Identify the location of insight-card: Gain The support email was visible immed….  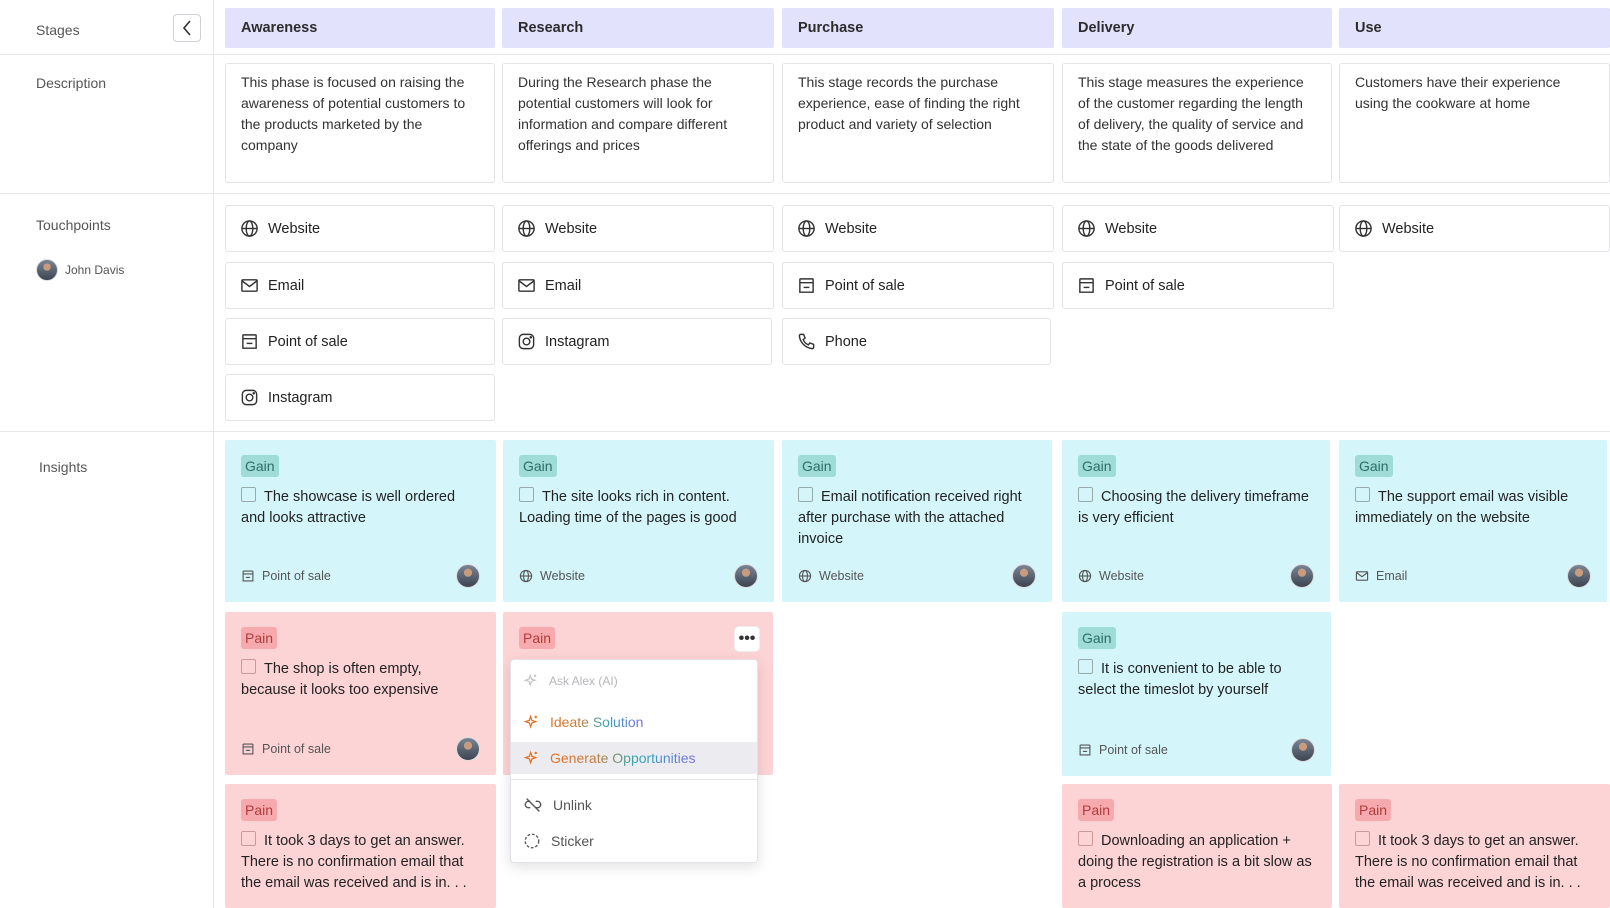
(1473, 521).